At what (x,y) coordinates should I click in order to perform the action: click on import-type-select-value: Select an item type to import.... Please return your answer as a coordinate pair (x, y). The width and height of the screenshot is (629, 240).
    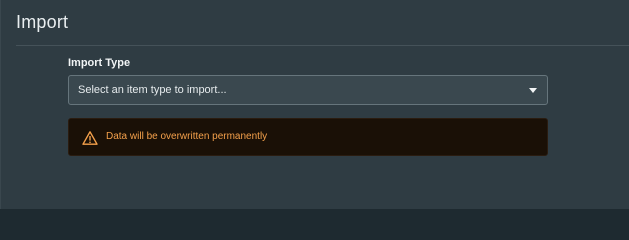
    Looking at the image, I should click on (152, 90).